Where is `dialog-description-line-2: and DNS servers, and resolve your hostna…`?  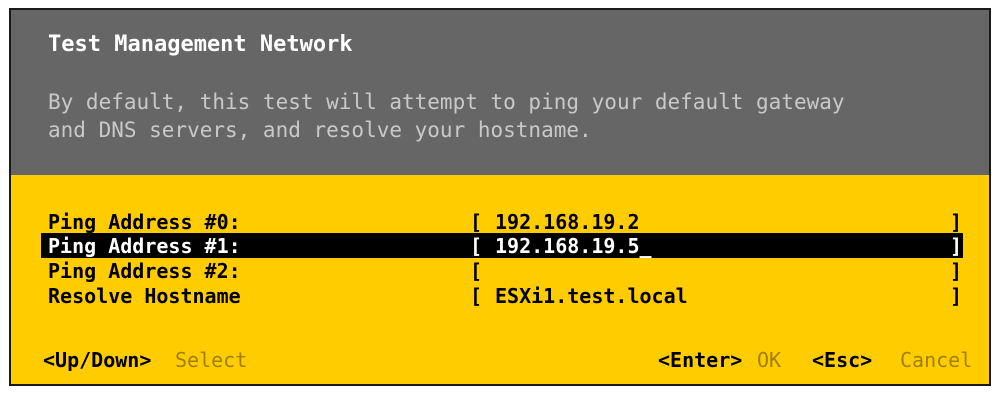
dialog-description-line-2: and DNS servers, and resolve your hostna… is located at coordinates (320, 130).